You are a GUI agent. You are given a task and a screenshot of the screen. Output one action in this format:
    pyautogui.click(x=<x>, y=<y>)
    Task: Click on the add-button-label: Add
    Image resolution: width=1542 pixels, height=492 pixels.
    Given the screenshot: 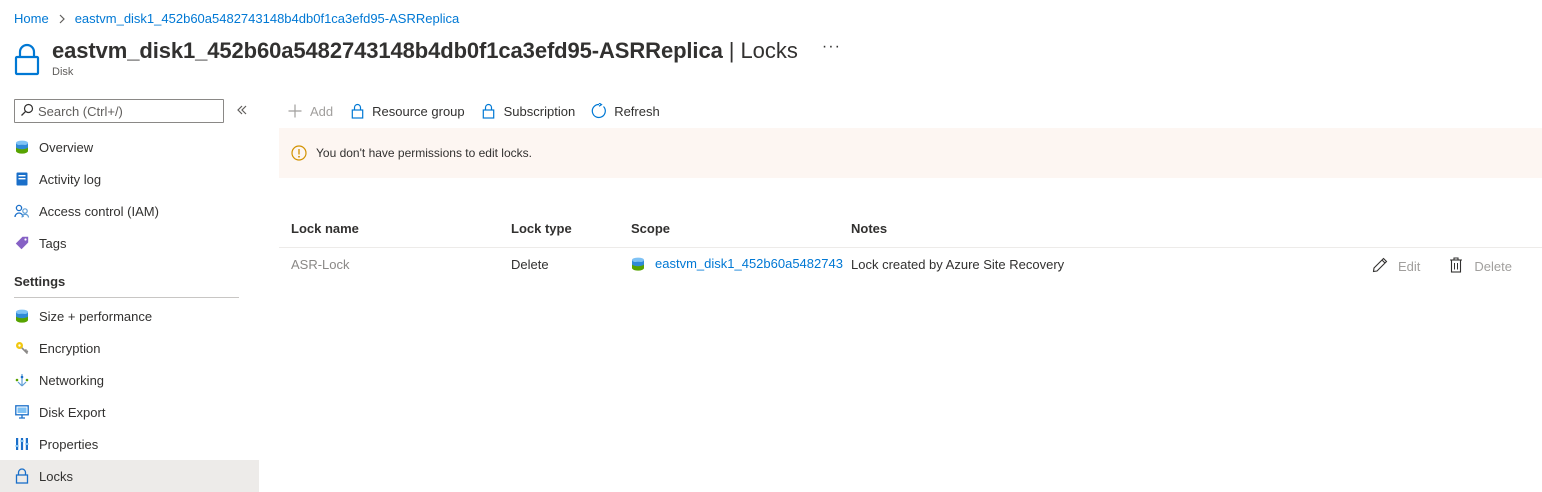 What is the action you would take?
    pyautogui.click(x=322, y=111)
    